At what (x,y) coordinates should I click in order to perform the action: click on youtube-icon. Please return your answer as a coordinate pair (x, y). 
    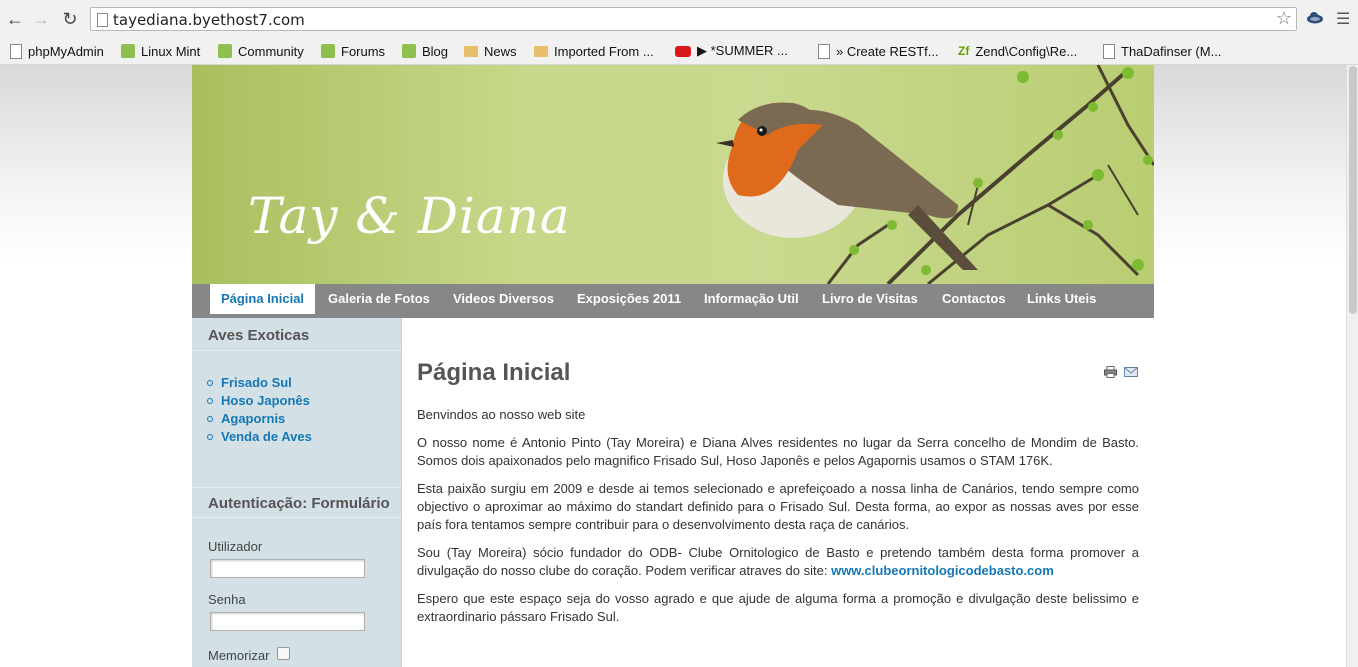
    Looking at the image, I should click on (683, 51).